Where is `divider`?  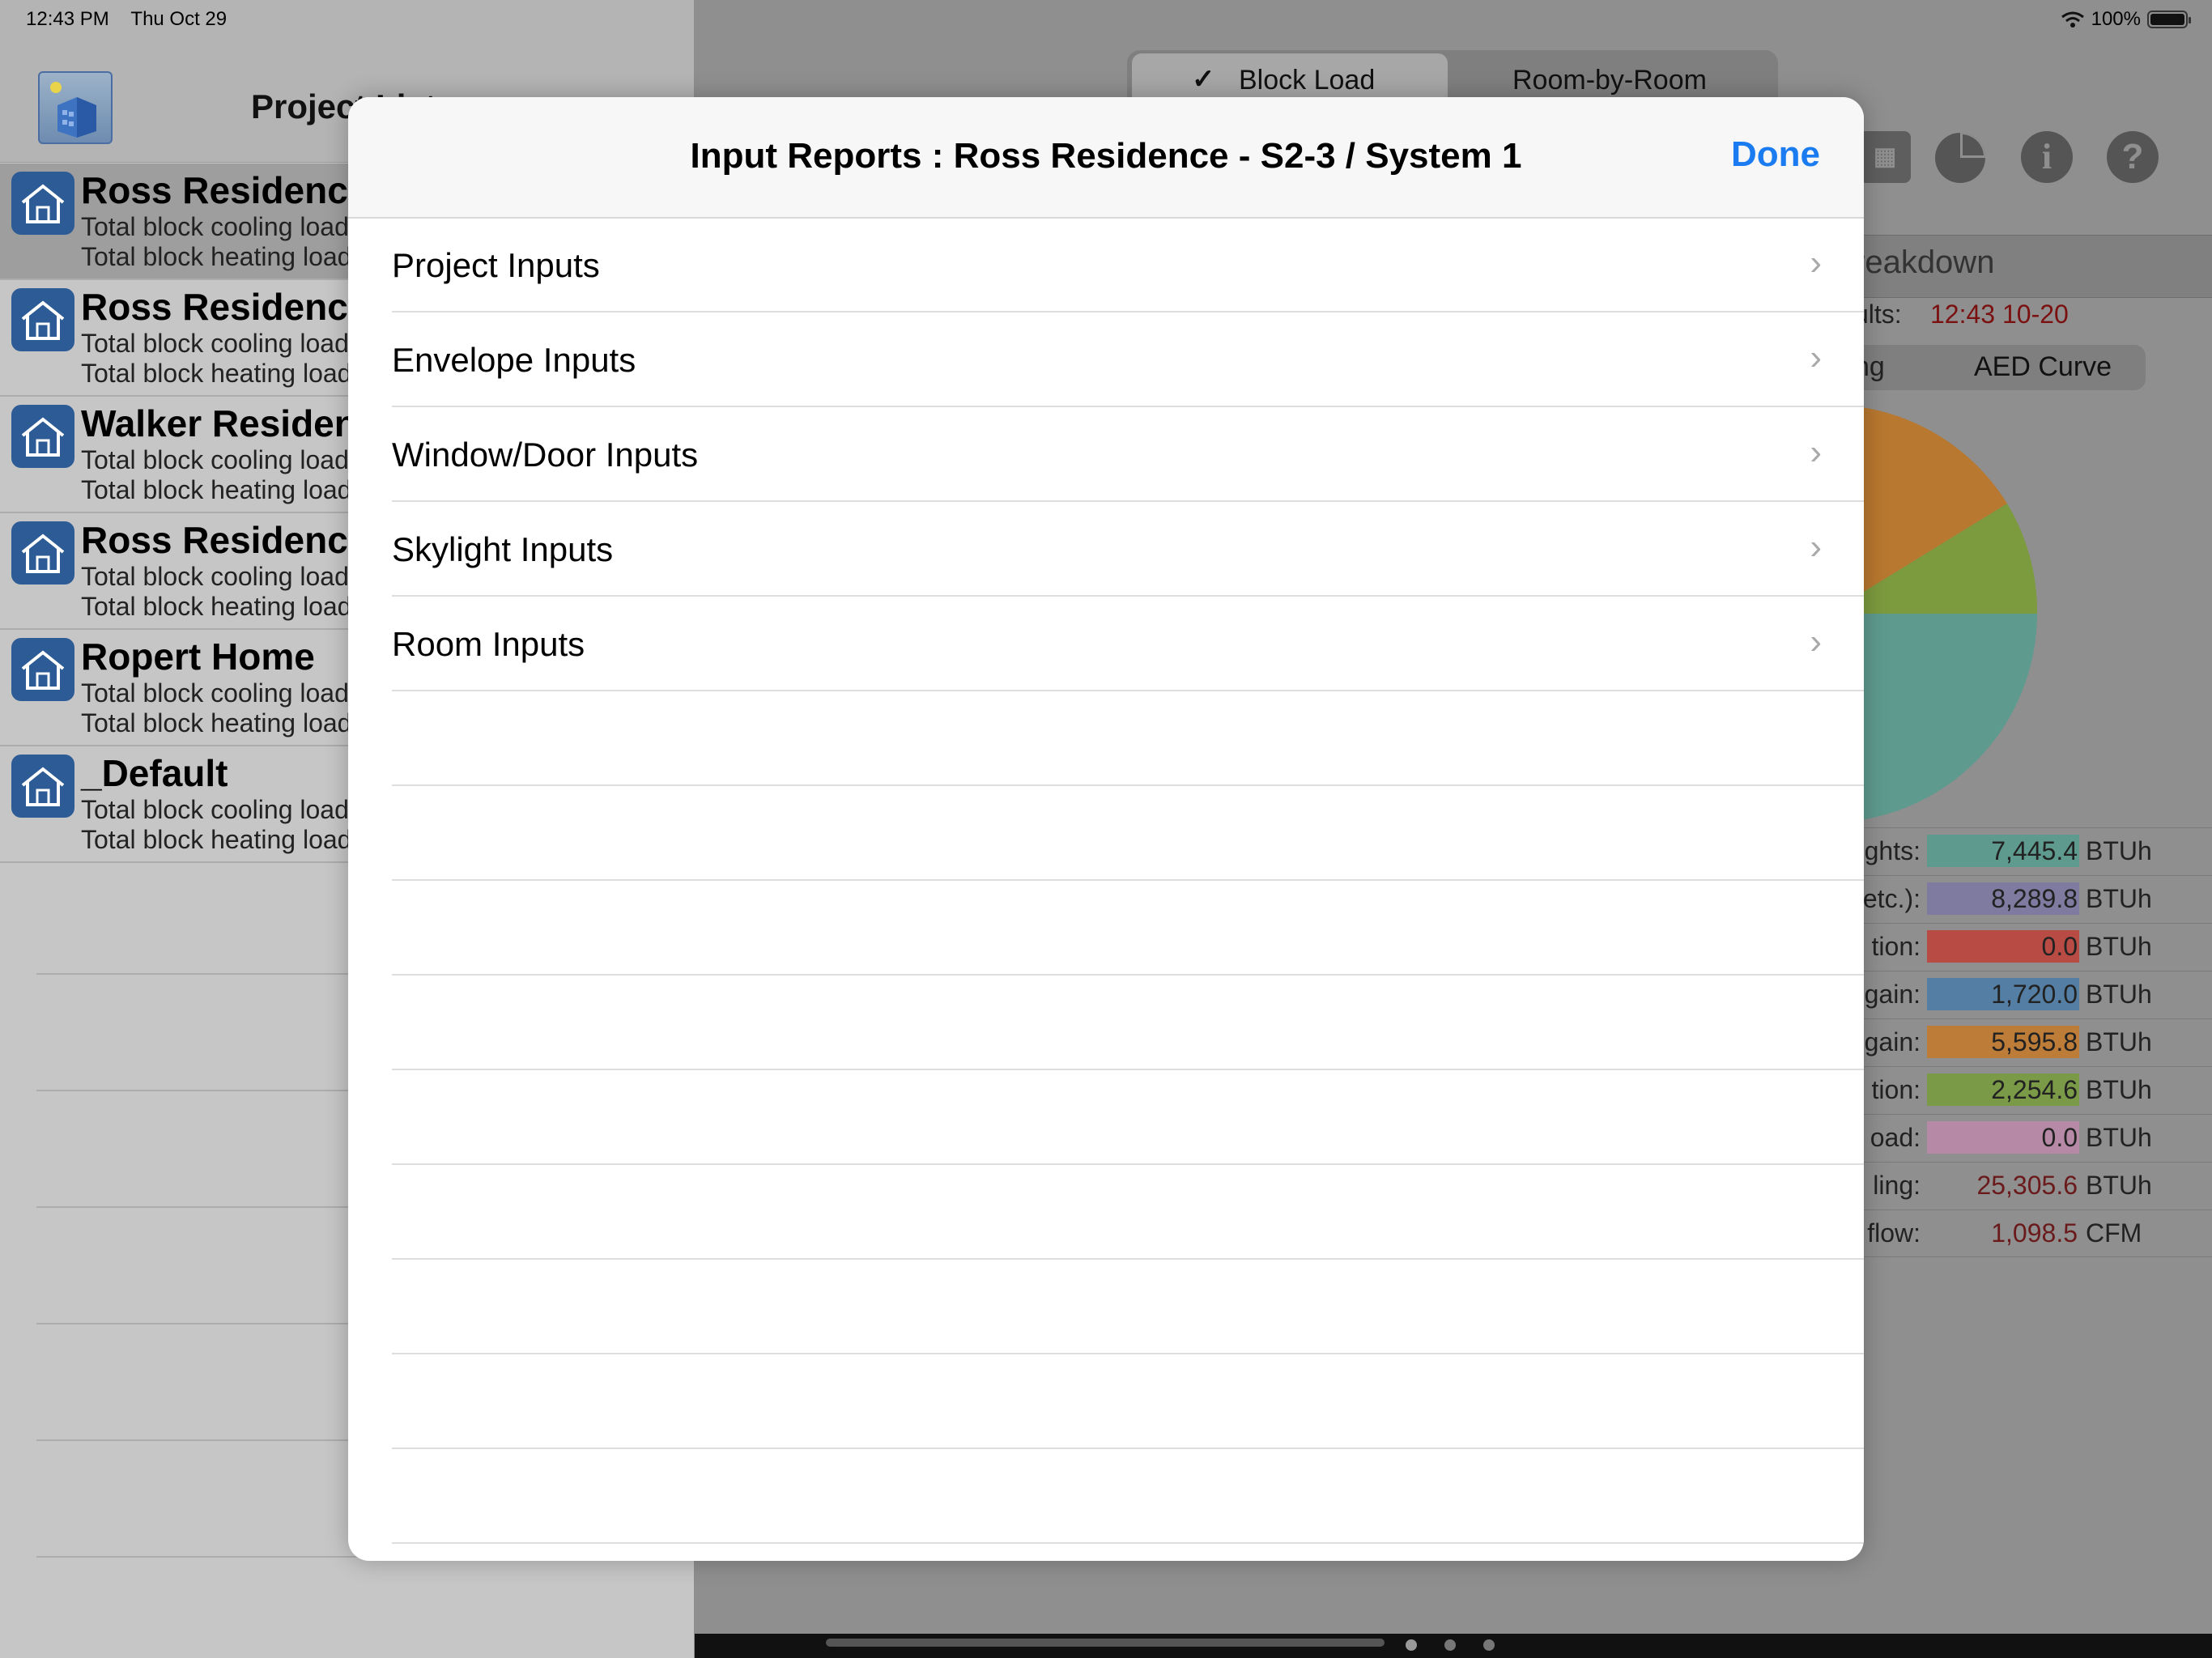
divider is located at coordinates (2029, 1256).